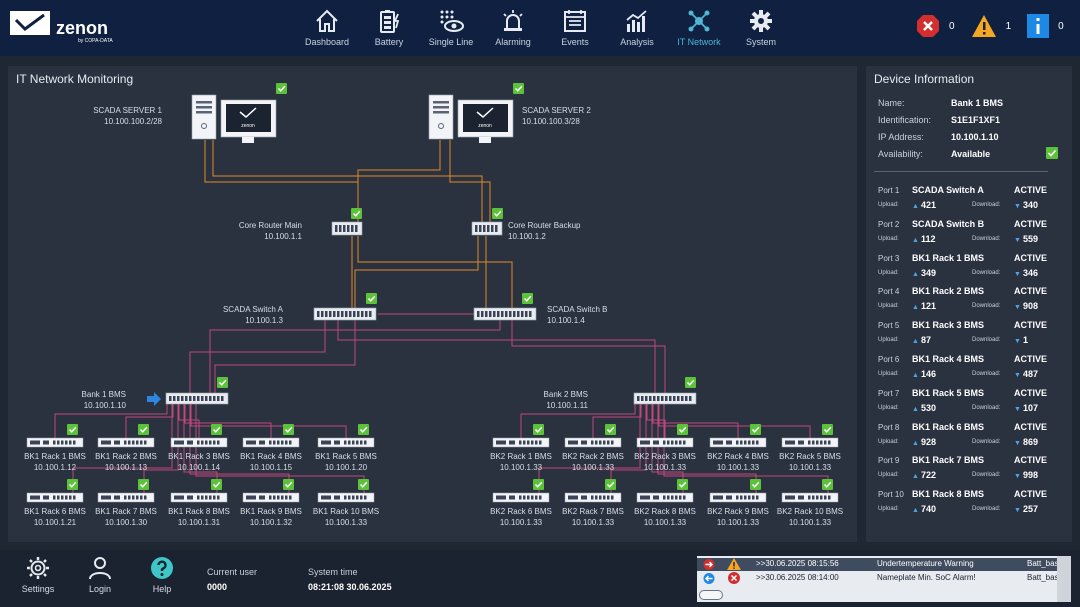  Describe the element at coordinates (1030, 238) in the screenshot. I see `download-number: 559` at that location.